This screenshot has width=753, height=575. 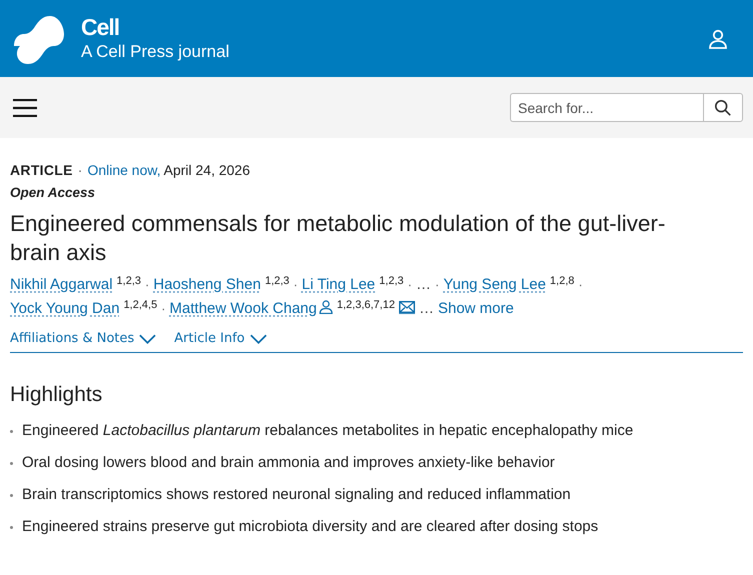 I want to click on affiliation-numbers: 1,2,4,5, so click(x=141, y=305).